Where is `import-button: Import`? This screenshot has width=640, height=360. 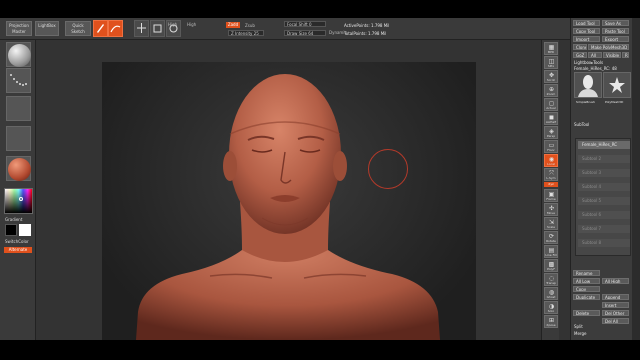 import-button: Import is located at coordinates (586, 39).